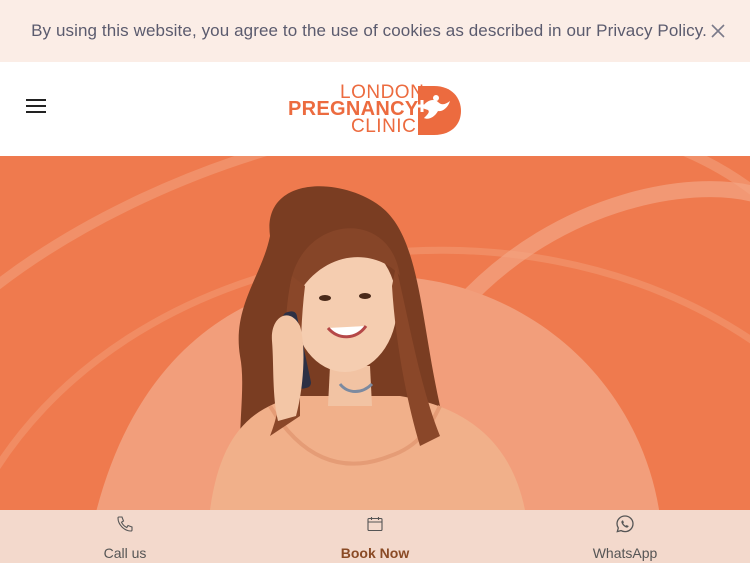  I want to click on whatsapp-label: WhatsApp, so click(625, 553).